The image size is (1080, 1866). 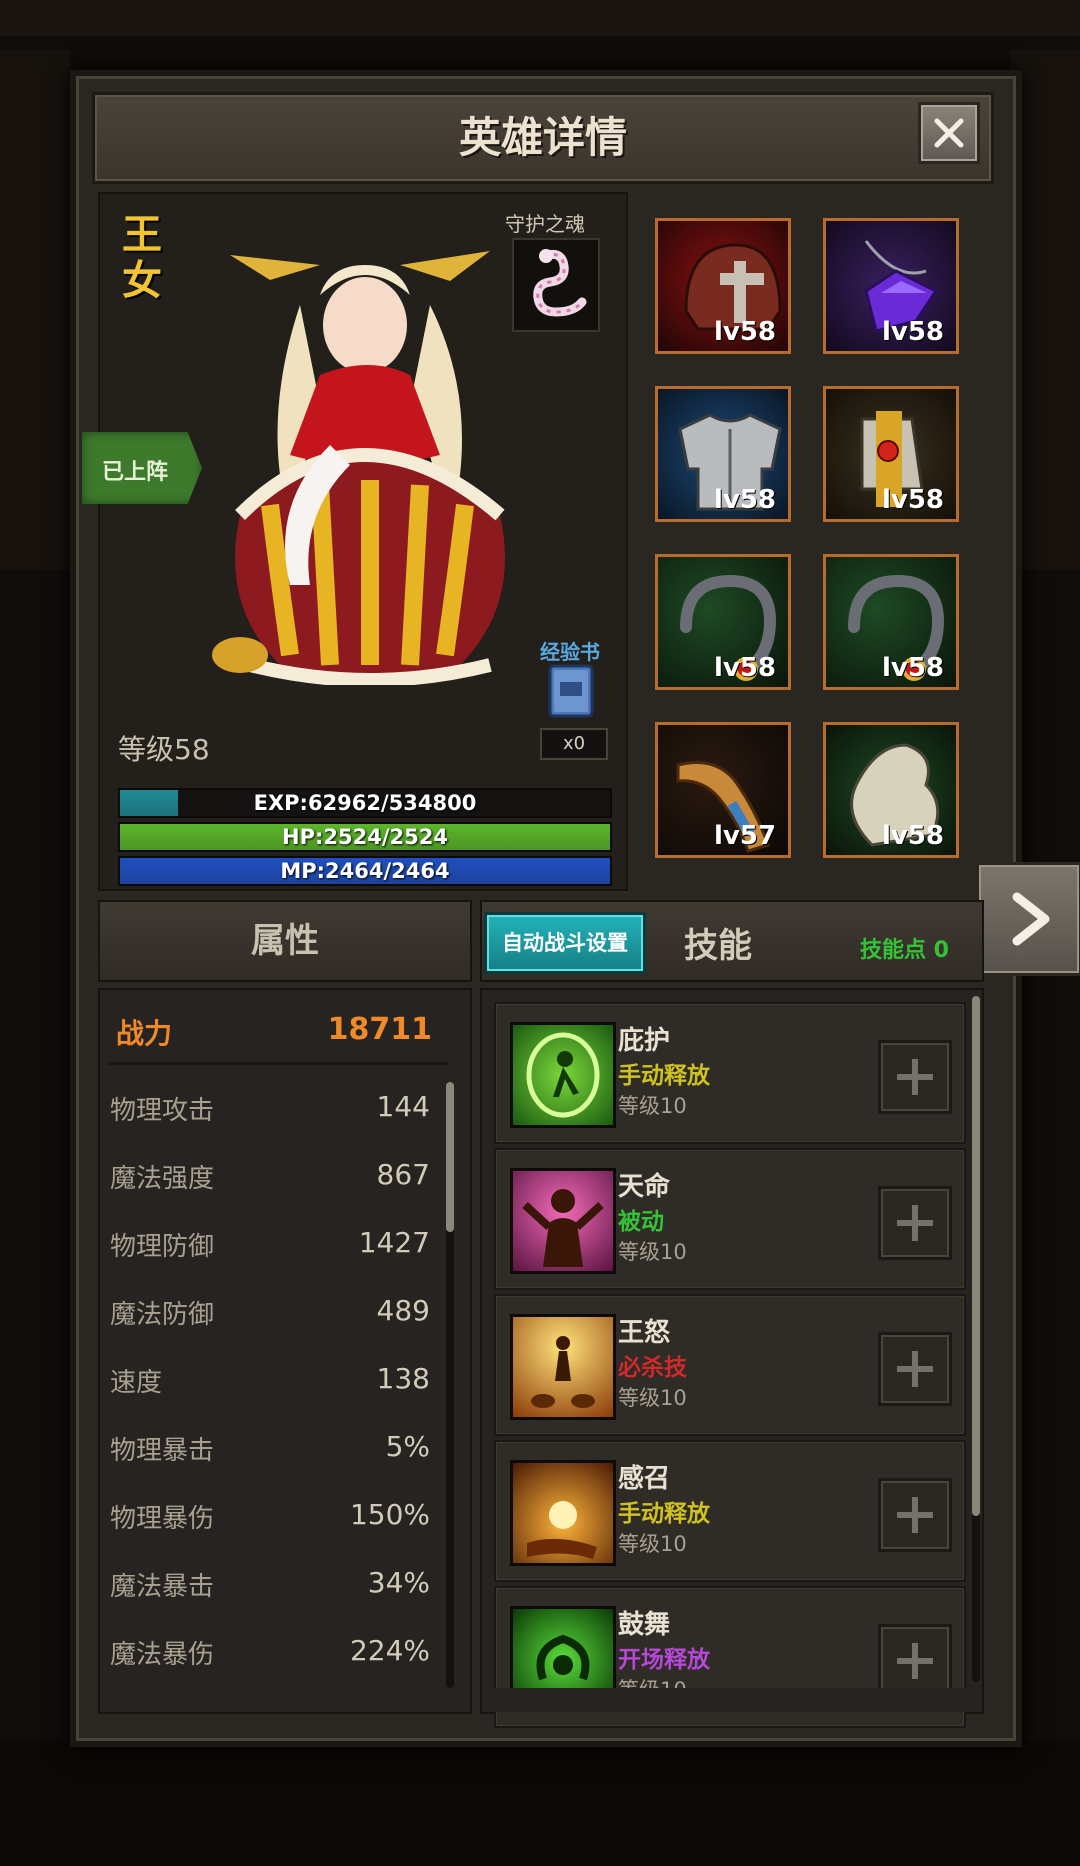 I want to click on background-bottom, so click(x=540, y=1803).